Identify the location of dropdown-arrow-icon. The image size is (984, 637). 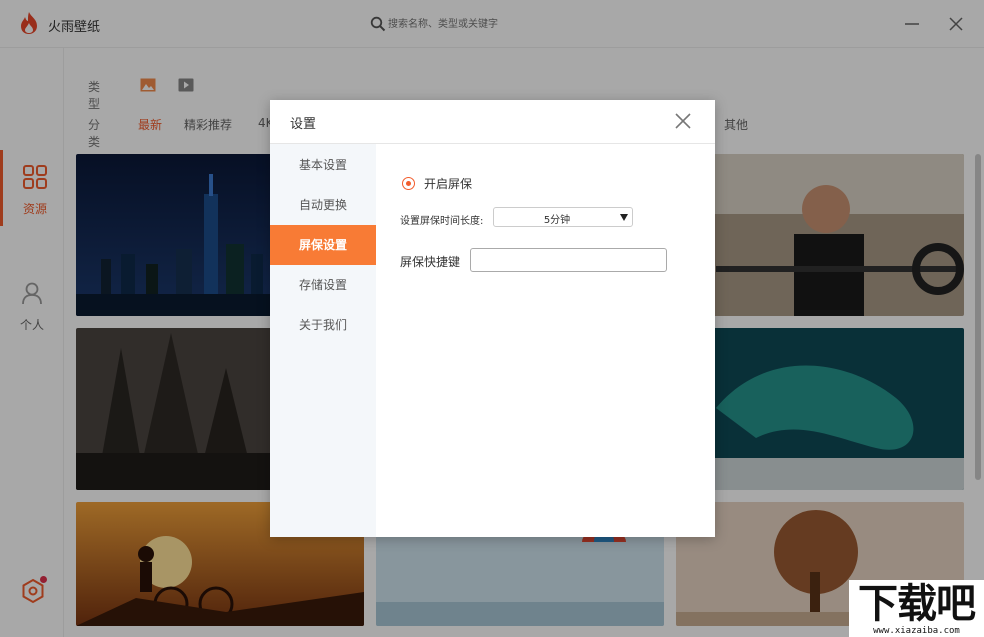
(624, 217).